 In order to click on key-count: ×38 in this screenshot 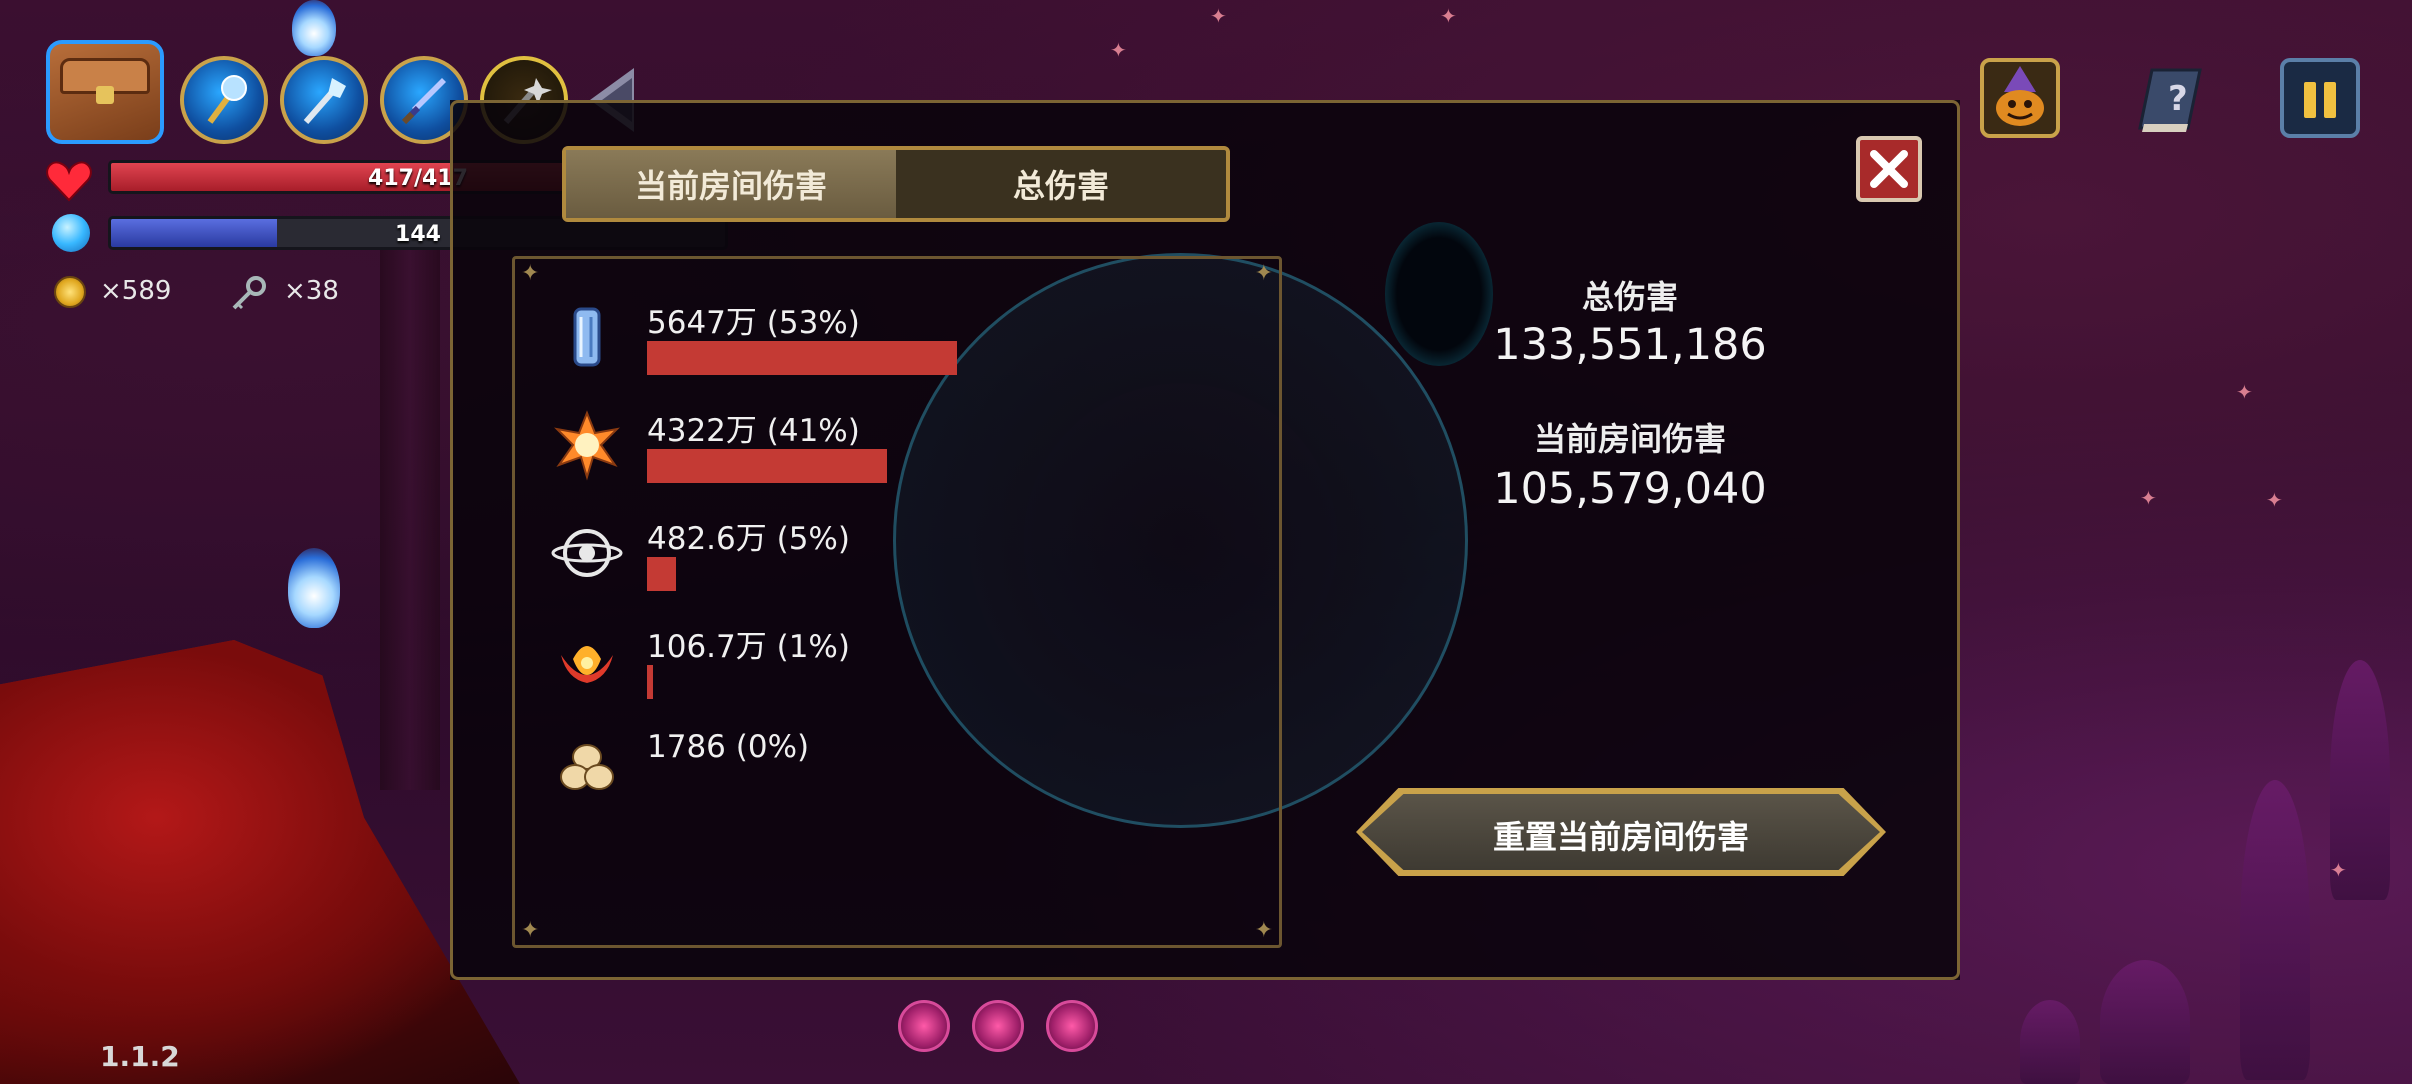, I will do `click(311, 291)`.